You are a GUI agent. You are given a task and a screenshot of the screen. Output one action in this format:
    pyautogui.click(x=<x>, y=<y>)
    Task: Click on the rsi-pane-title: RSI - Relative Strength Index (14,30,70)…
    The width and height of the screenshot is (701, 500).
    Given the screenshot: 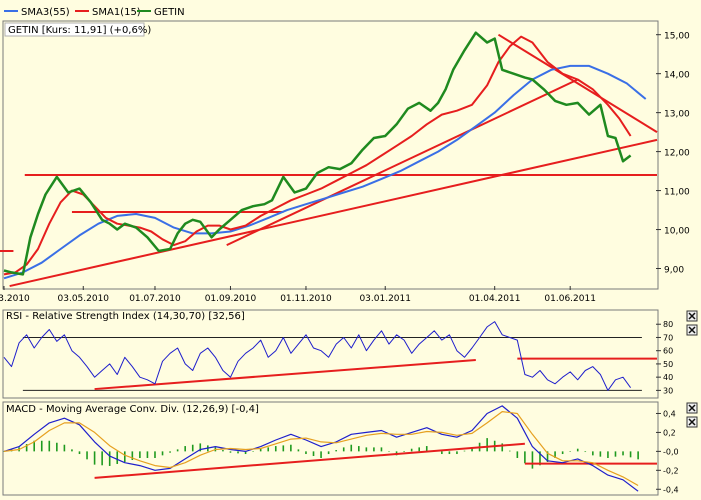 What is the action you would take?
    pyautogui.click(x=125, y=316)
    